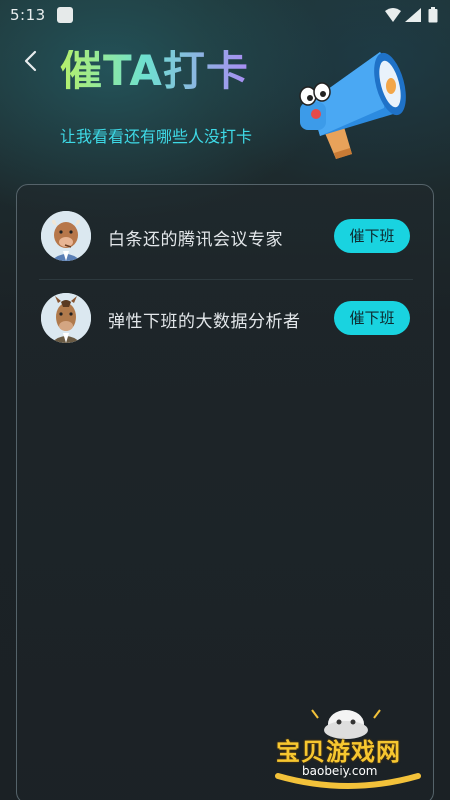 The image size is (450, 800). Describe the element at coordinates (393, 15) in the screenshot. I see `wifi-icon` at that location.